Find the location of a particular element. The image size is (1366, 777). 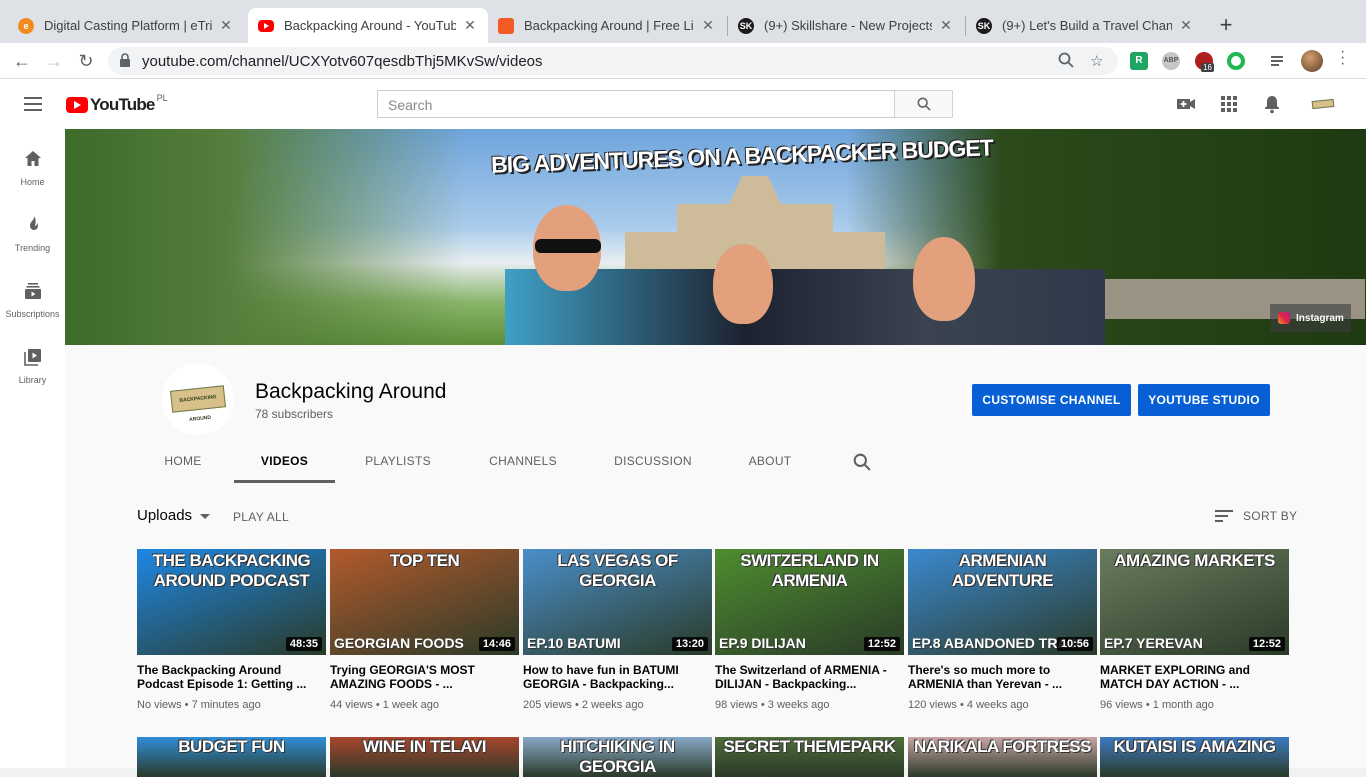

video-thumbnail: LAS VEGAS OF GEORGIA EP.10 BATUMI 13:20 is located at coordinates (617, 602).